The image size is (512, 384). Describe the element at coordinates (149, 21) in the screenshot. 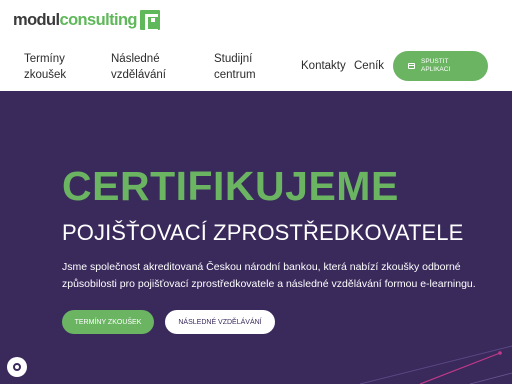

I see `logo-c-icon` at that location.